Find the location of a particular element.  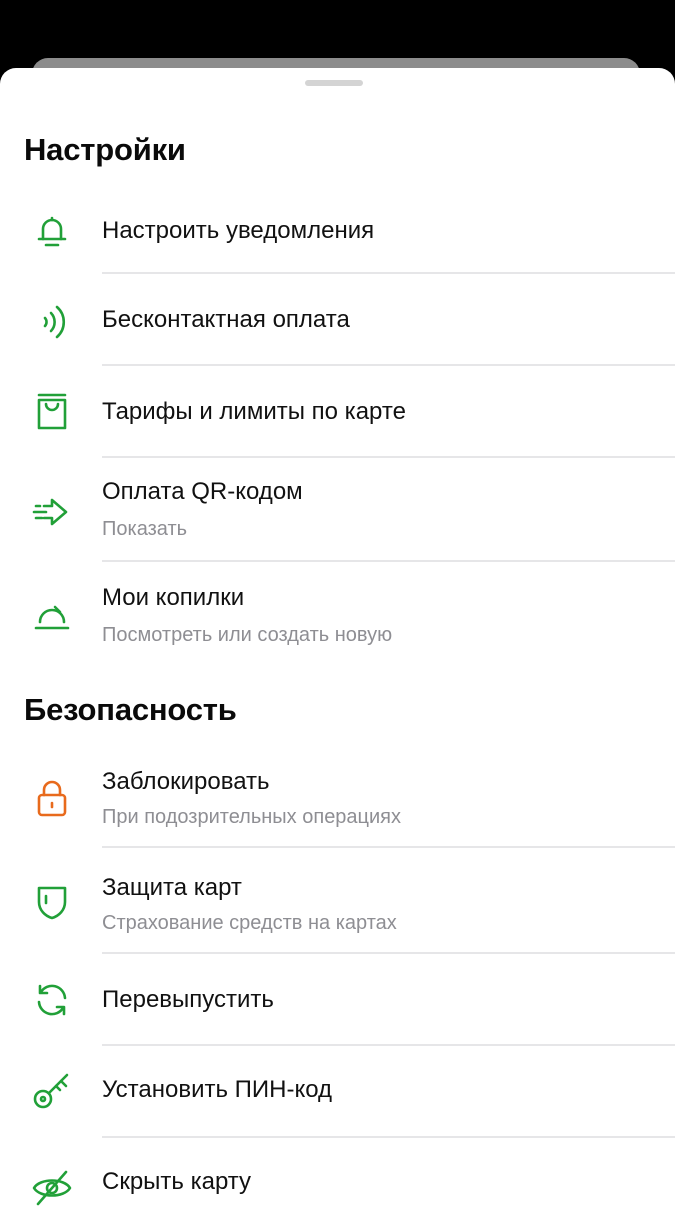

menu-item-subtitle: Показать is located at coordinates (145, 529).